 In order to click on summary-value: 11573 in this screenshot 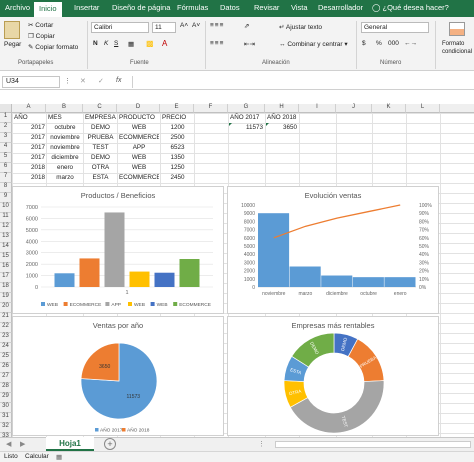, I will do `click(245, 128)`.